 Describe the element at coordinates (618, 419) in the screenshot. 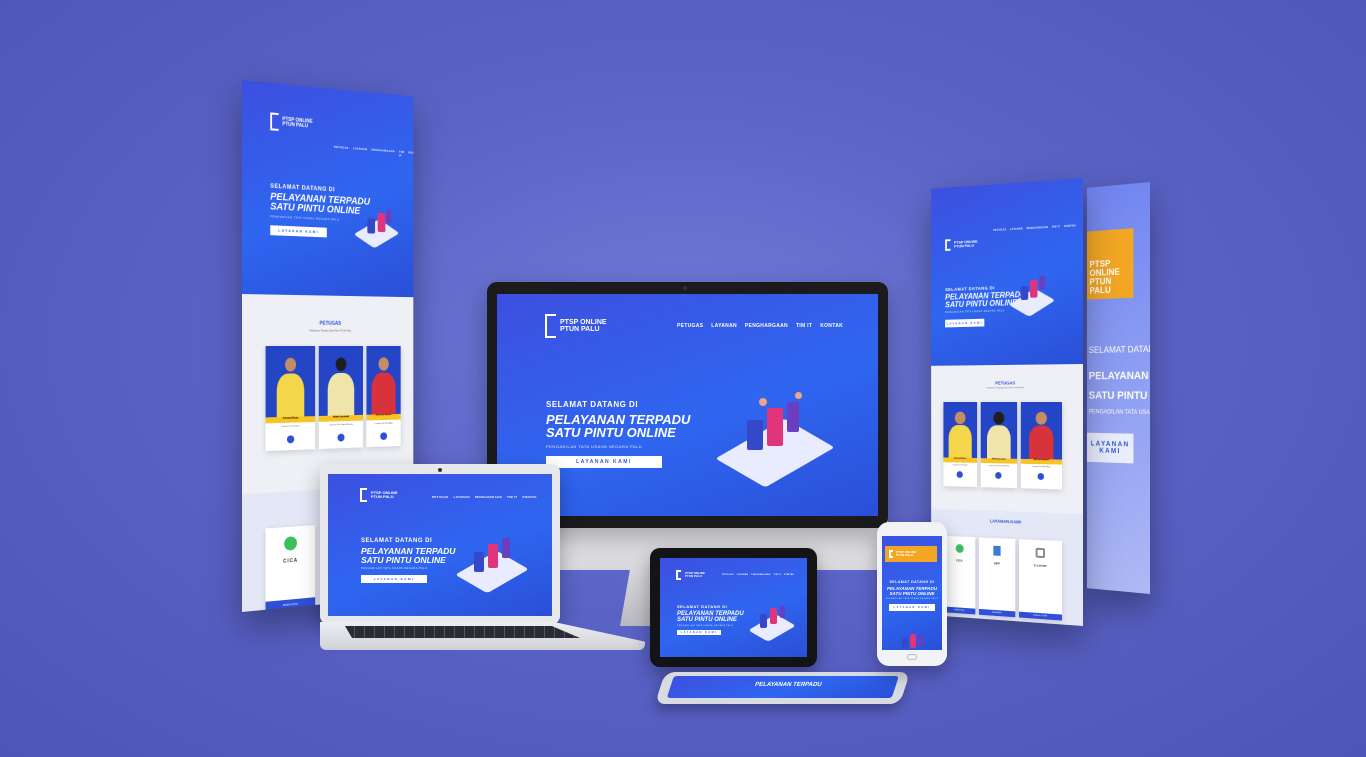

I see `hero-title-1: PELAYANAN TERPADU` at that location.